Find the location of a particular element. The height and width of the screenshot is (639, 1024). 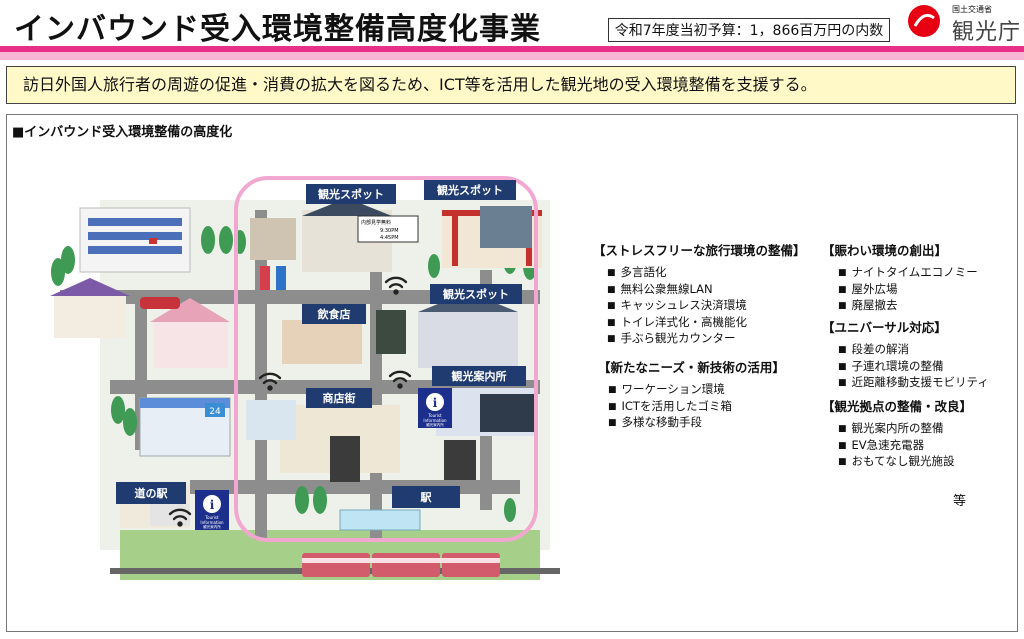

svg-text: 飲食店 is located at coordinates (334, 314).